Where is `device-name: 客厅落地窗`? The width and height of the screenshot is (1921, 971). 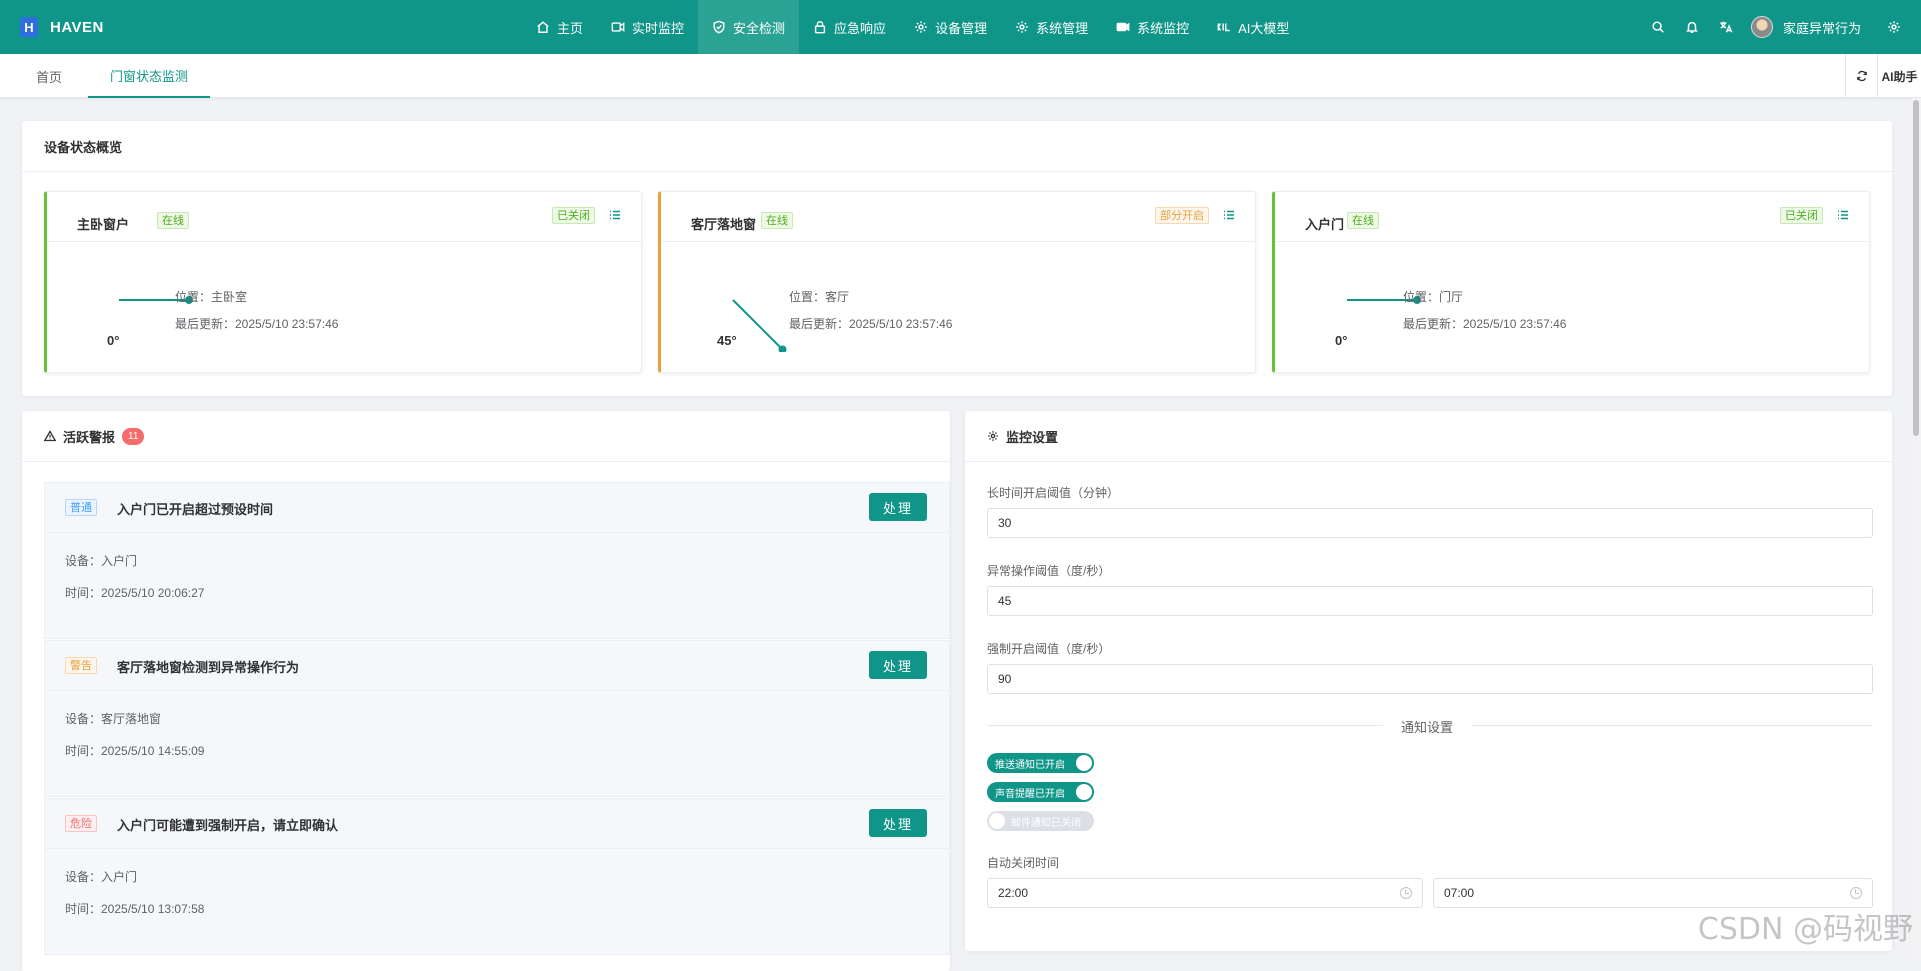
device-name: 客厅落地窗 is located at coordinates (723, 223).